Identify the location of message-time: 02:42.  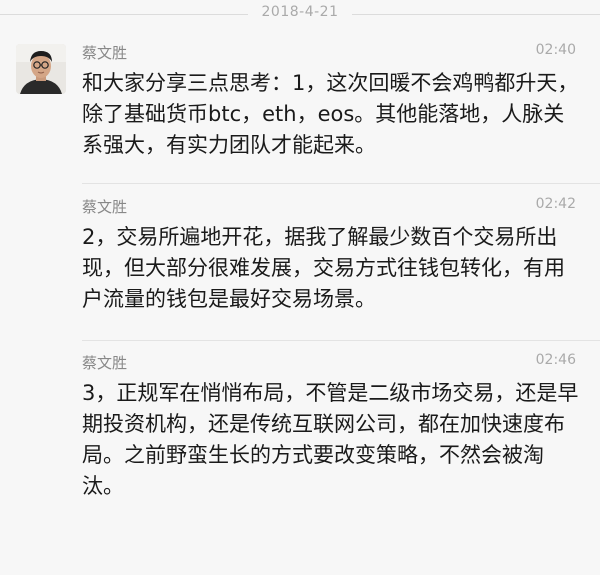
(555, 204).